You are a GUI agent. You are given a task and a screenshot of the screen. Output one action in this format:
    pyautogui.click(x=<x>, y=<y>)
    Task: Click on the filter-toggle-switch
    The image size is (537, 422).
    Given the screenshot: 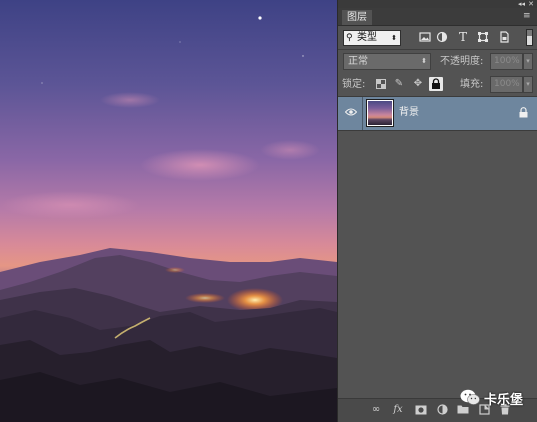 What is the action you would take?
    pyautogui.click(x=529, y=37)
    